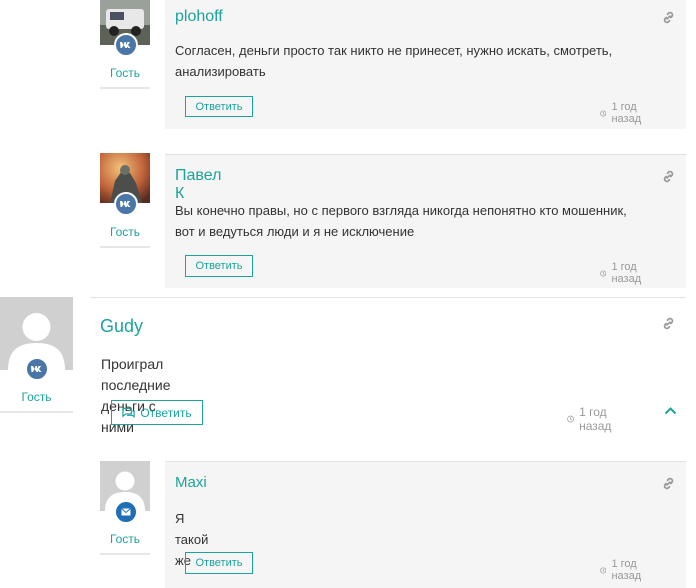 The width and height of the screenshot is (696, 588). What do you see at coordinates (121, 326) in the screenshot?
I see `author-name: Gudy` at bounding box center [121, 326].